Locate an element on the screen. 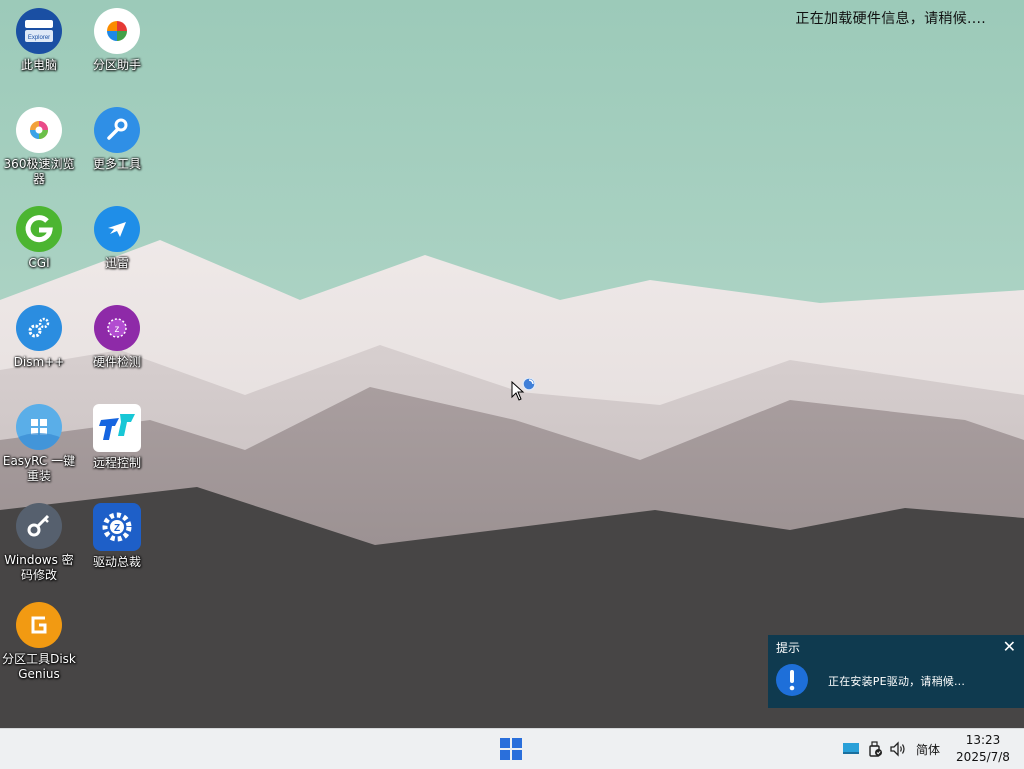 Image resolution: width=1024 pixels, height=769 pixels. icon-label: 迅雷 is located at coordinates (116, 263).